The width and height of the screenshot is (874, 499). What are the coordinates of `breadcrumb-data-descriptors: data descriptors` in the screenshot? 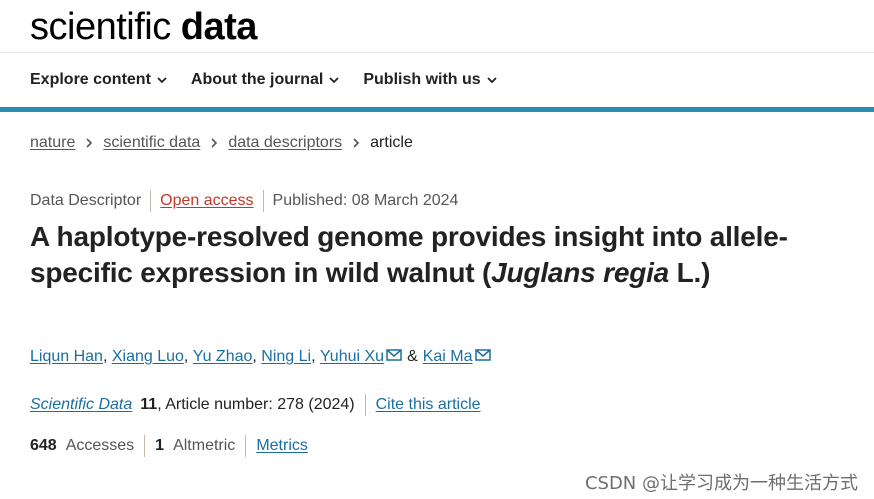 It's located at (285, 143).